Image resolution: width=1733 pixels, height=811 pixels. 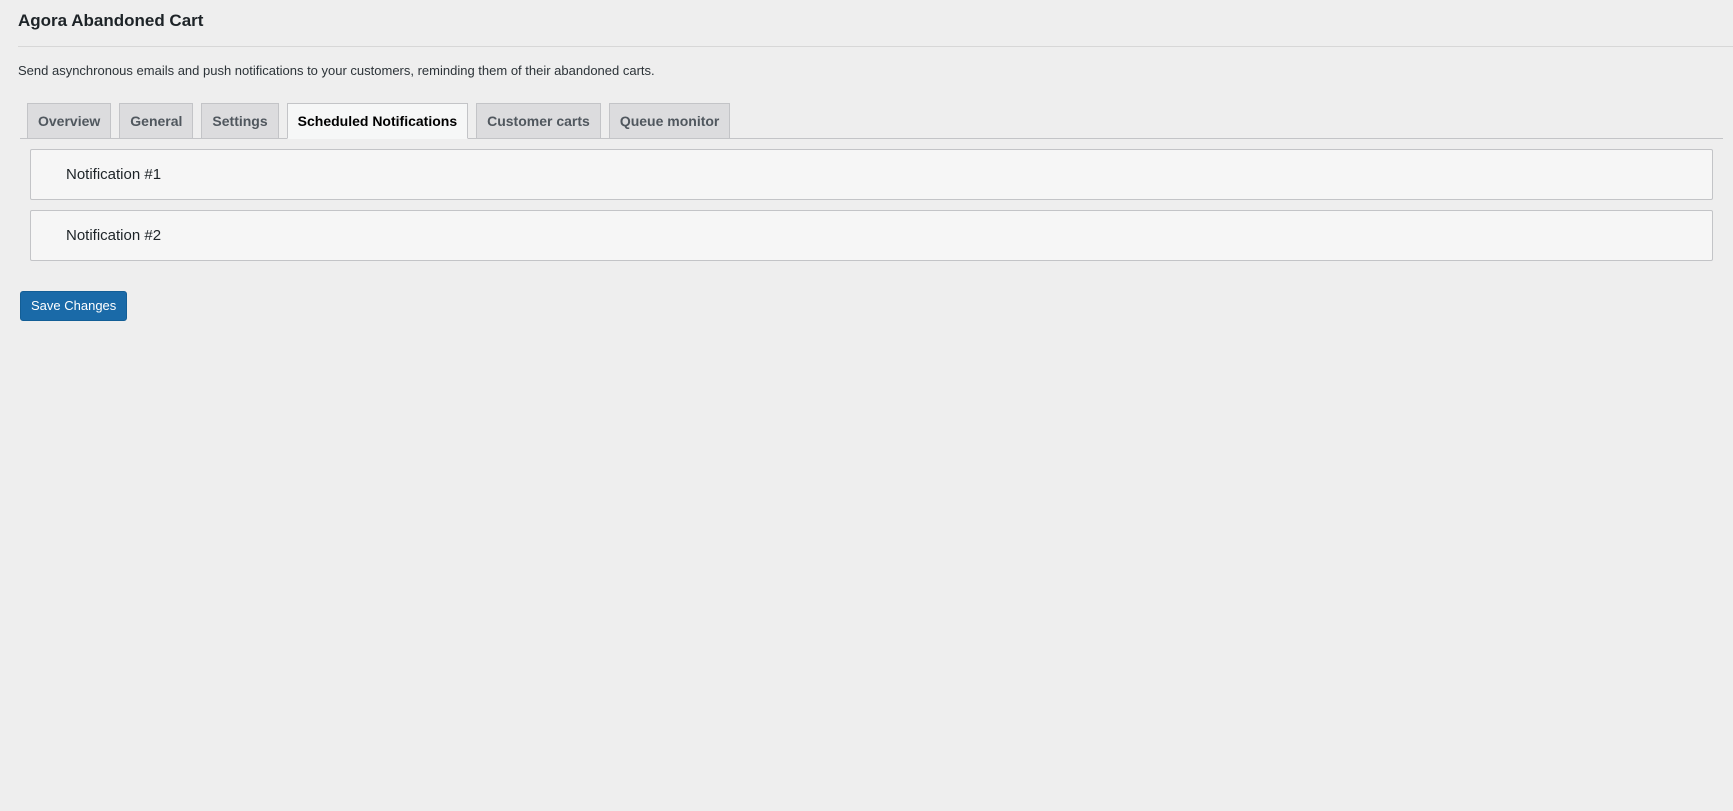 I want to click on tab-settings: Settings, so click(x=240, y=120).